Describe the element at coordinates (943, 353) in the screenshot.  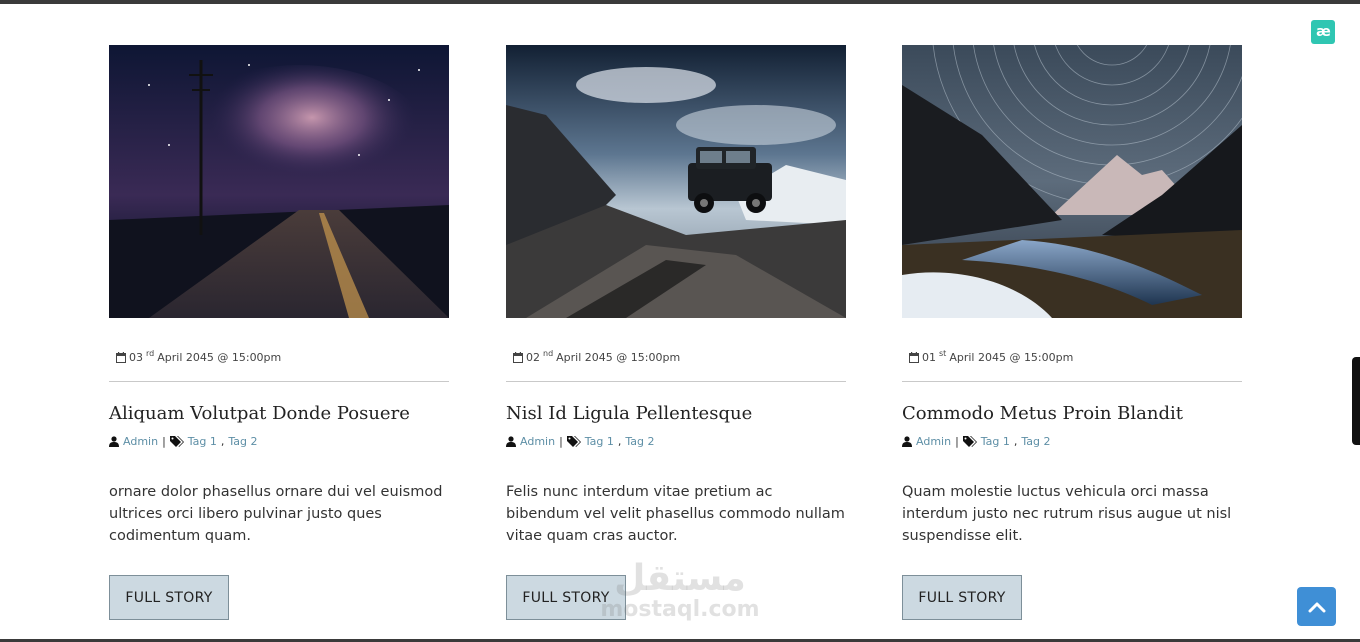
I see `post-date-suffix: st` at that location.